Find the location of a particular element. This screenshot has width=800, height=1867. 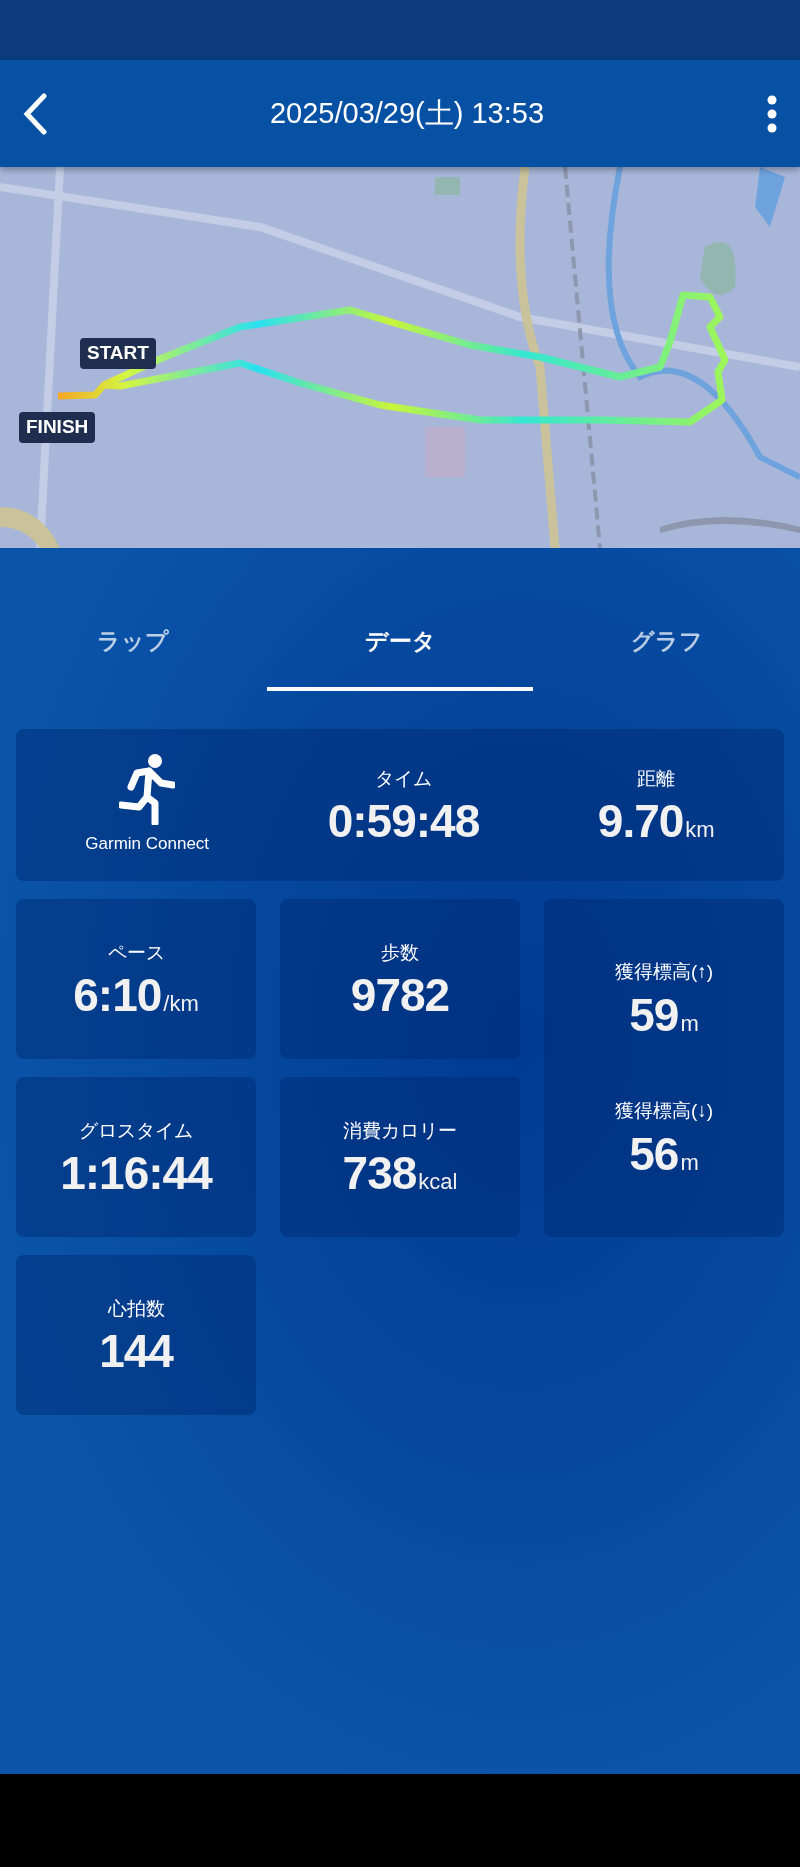

tab: グラフ is located at coordinates (666, 643).